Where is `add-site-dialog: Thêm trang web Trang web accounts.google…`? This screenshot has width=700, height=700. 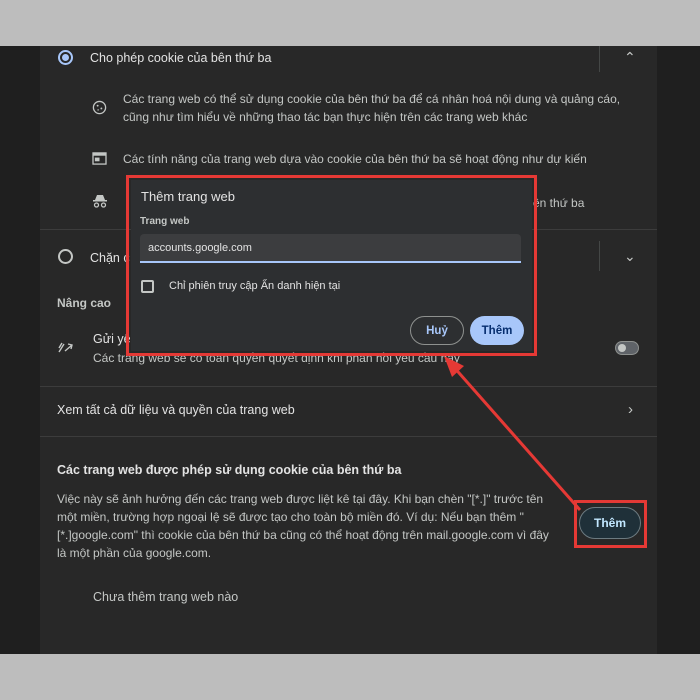
add-site-dialog: Thêm trang web Trang web accounts.google… is located at coordinates (331, 265).